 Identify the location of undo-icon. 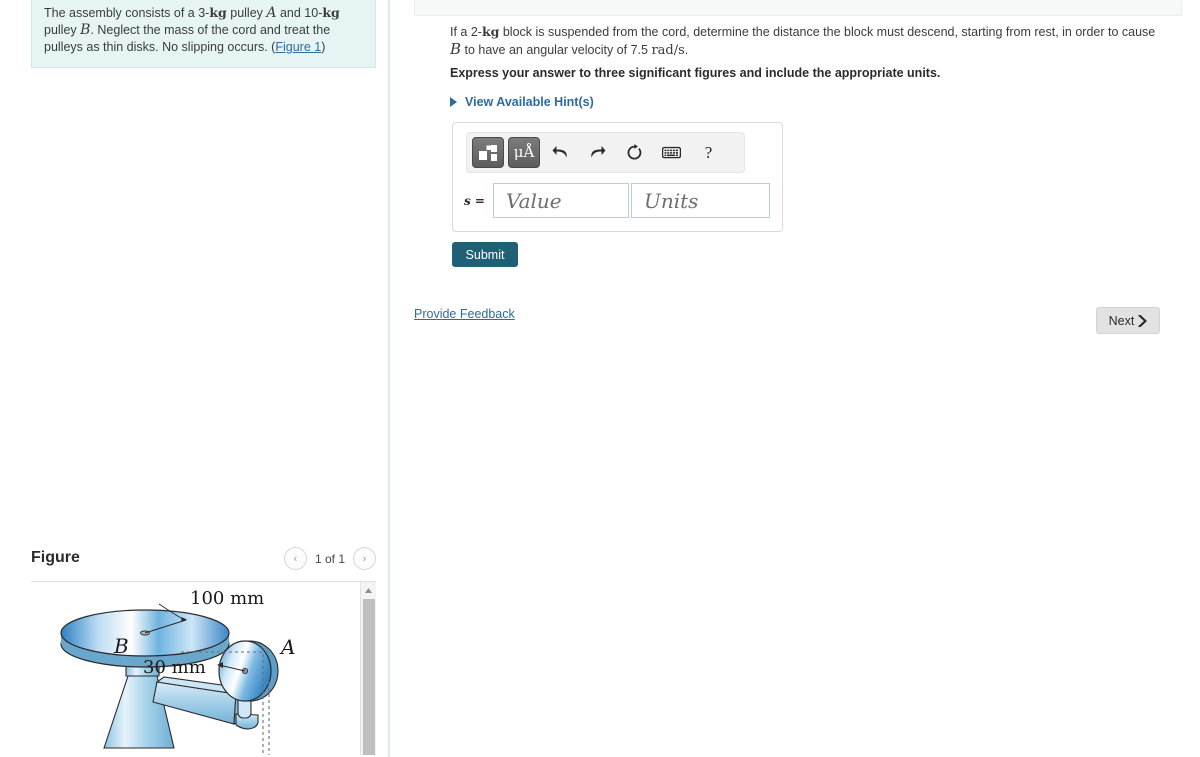
(560, 152).